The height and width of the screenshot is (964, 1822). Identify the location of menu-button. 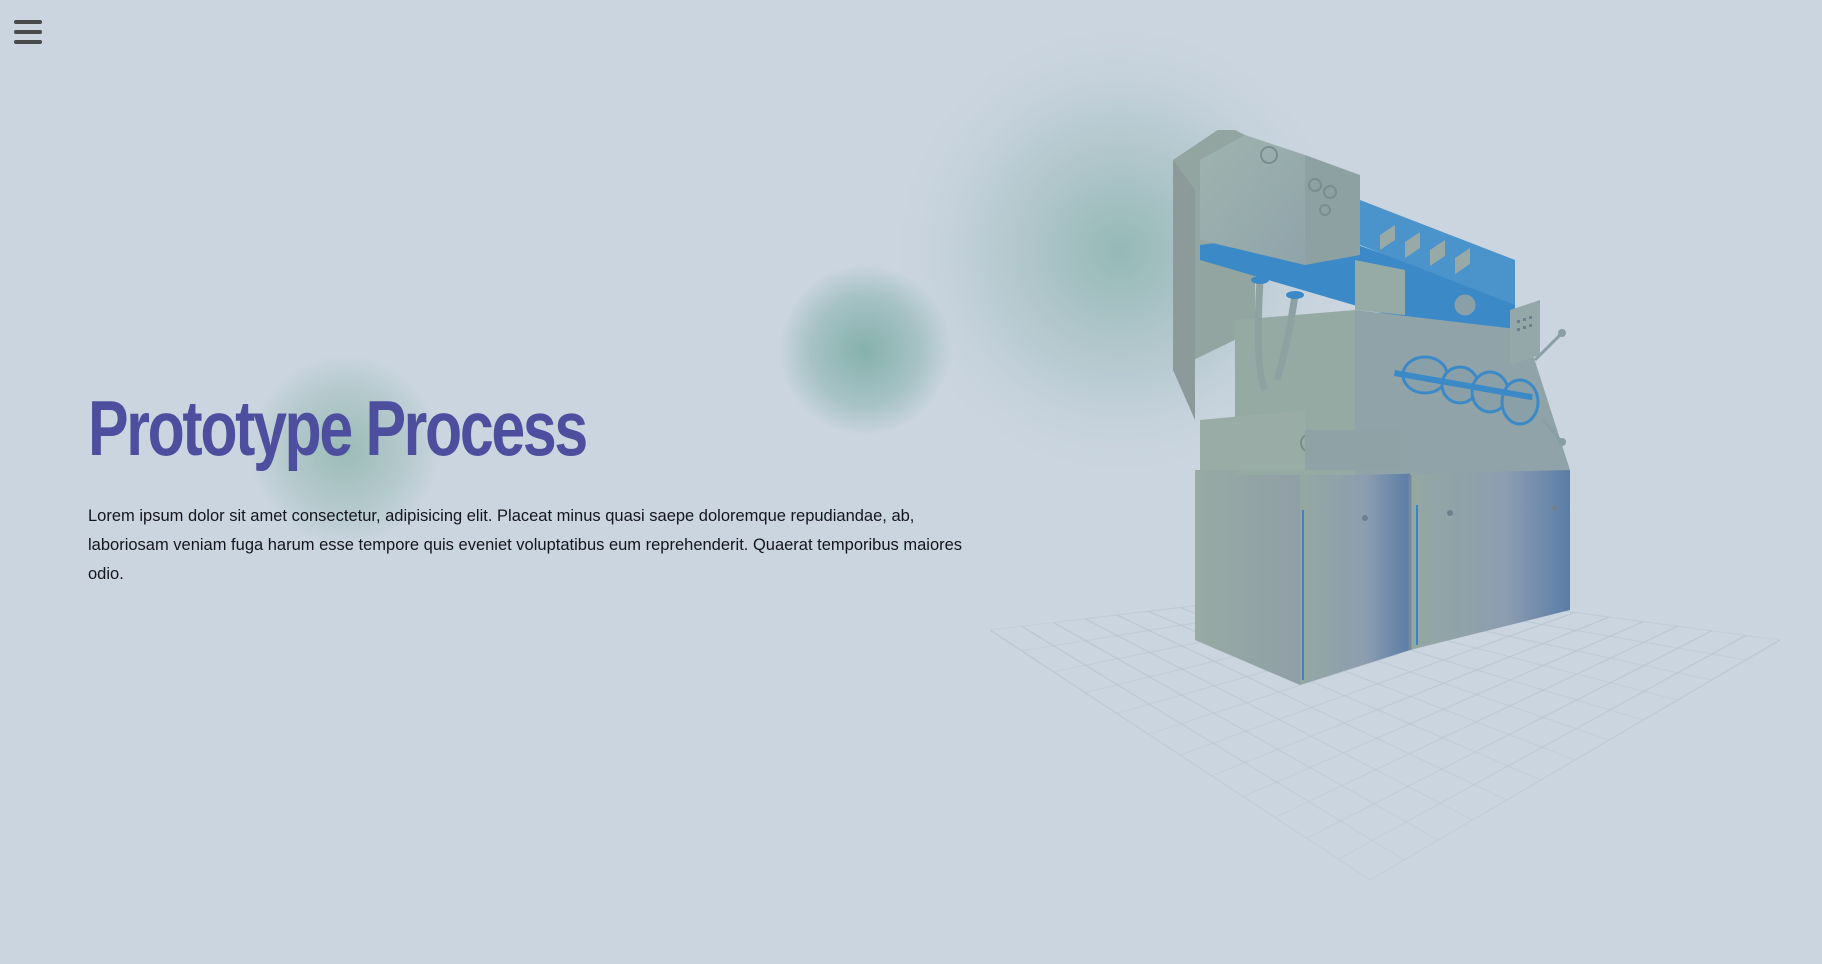
(28, 32).